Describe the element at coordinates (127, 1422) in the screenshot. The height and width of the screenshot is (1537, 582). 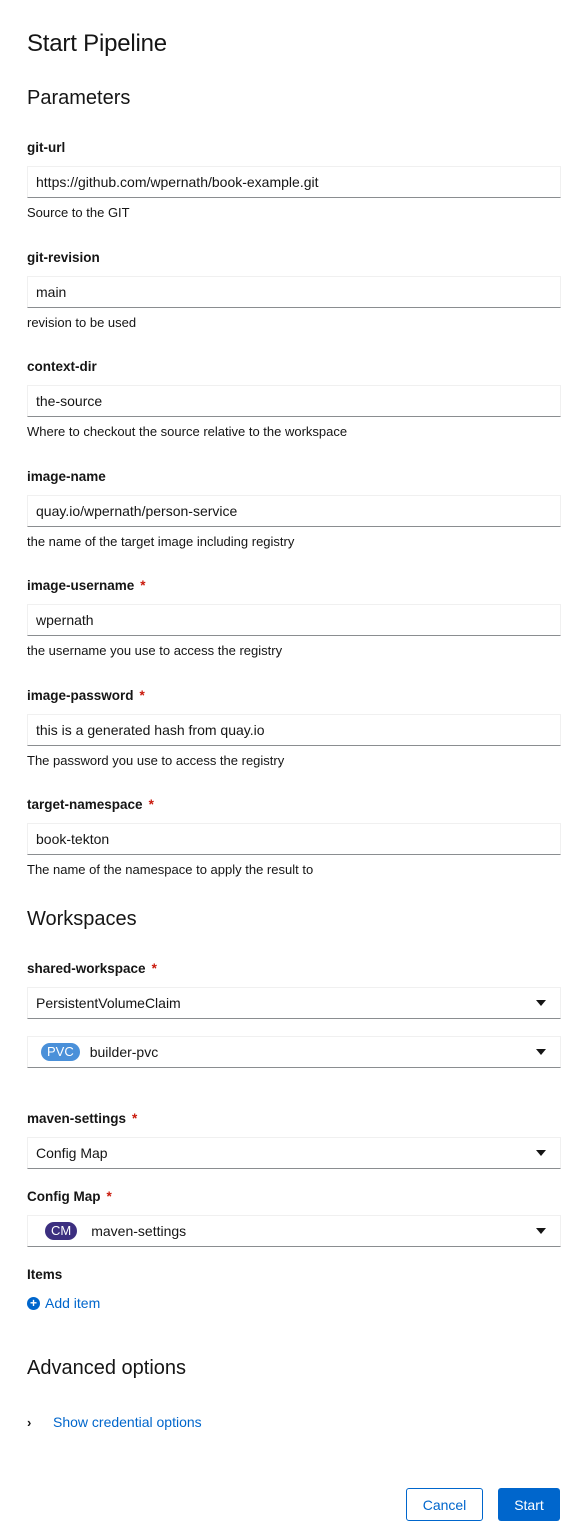
I see `show-credential-options-label: Show credential options` at that location.